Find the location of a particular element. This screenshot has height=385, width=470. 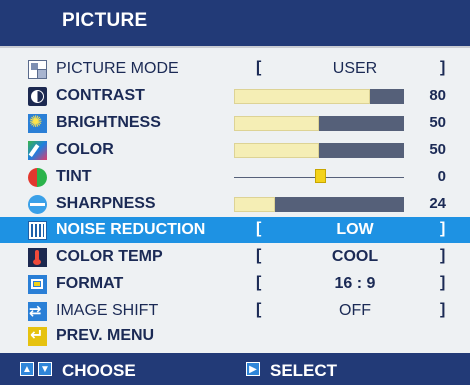

menu-item-label: COLOR TEMP is located at coordinates (109, 256).